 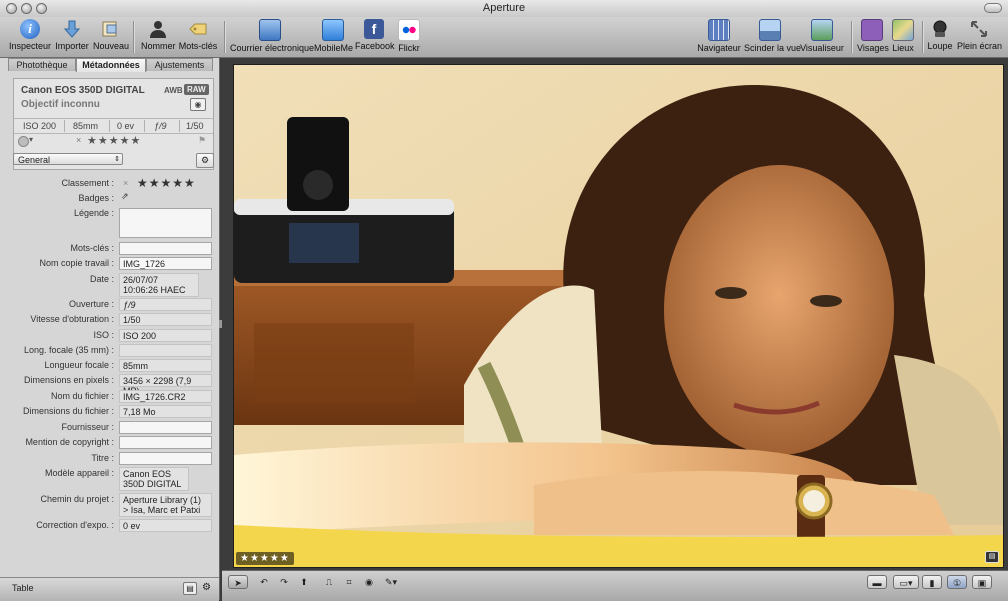 What do you see at coordinates (179, 64) in the screenshot?
I see `tab-adjustments: Ajustements` at bounding box center [179, 64].